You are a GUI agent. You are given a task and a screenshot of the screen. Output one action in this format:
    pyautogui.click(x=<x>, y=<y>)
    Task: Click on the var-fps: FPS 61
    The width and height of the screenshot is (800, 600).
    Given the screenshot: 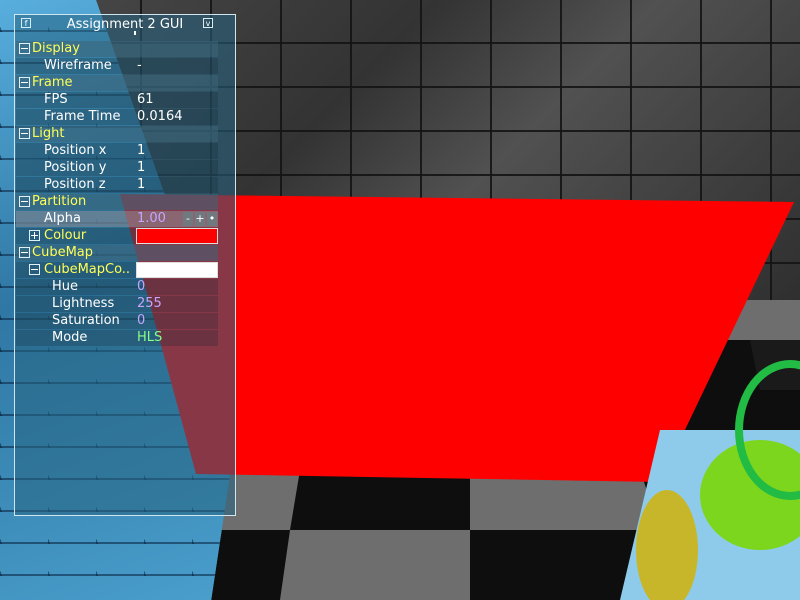 What is the action you would take?
    pyautogui.click(x=117, y=100)
    